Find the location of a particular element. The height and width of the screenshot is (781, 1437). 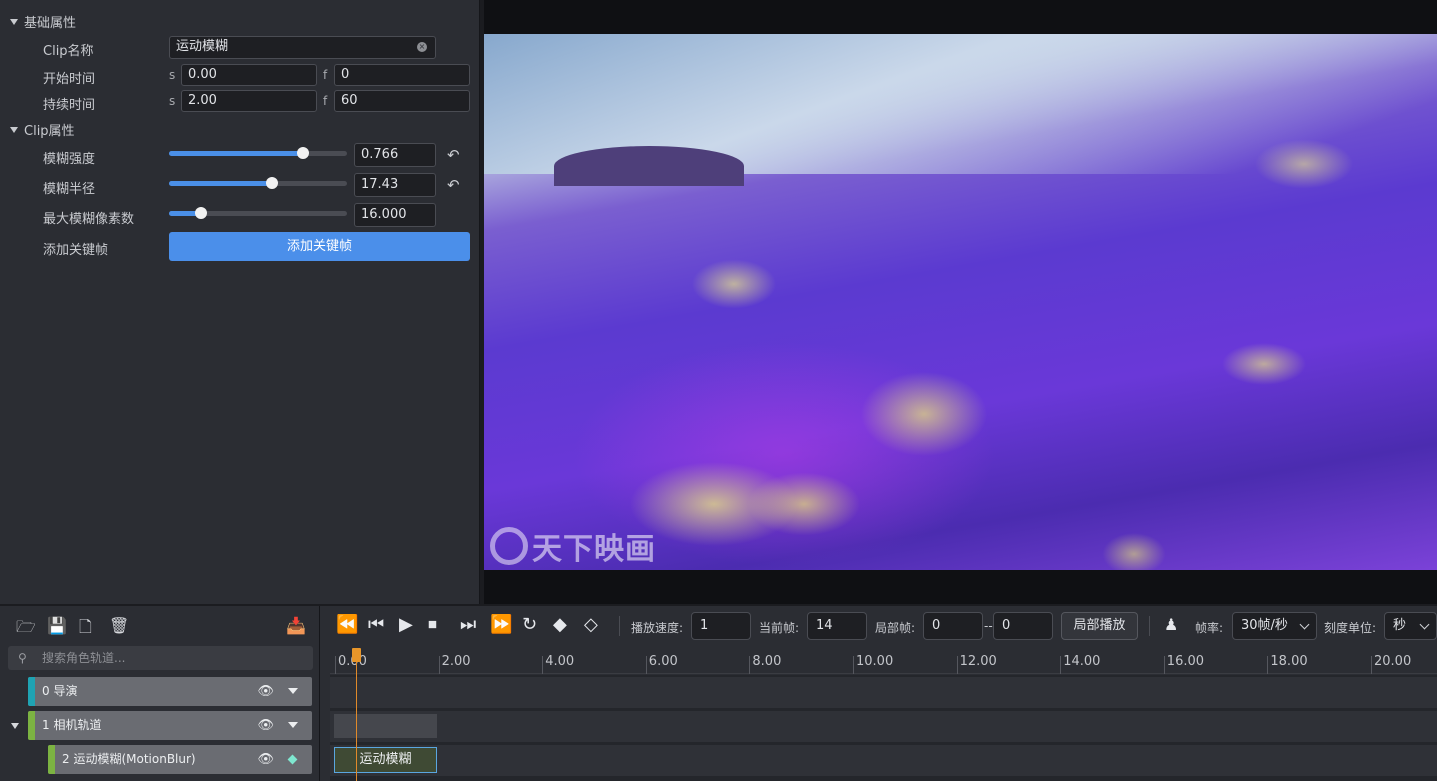

character-icon: ♟ is located at coordinates (1171, 625).